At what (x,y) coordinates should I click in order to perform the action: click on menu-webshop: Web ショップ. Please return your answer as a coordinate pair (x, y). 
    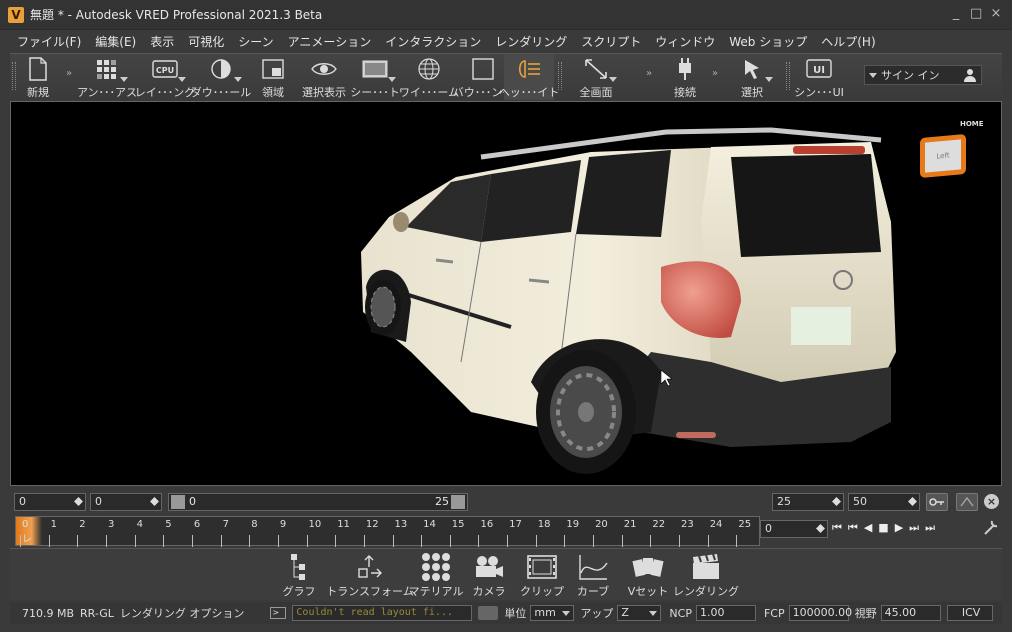
    Looking at the image, I should click on (768, 41).